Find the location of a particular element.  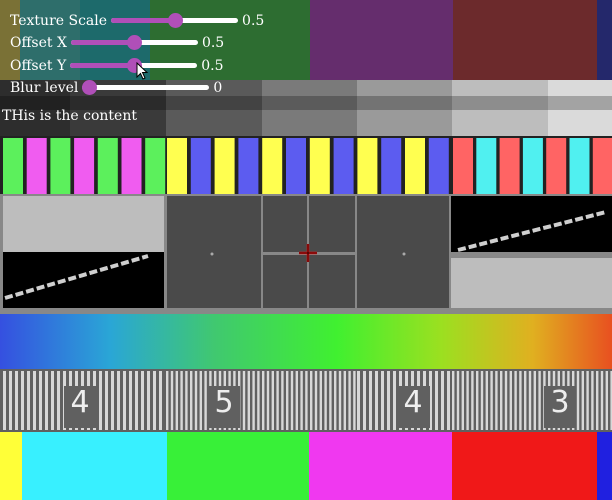

offset-y-control: Offset Y 0.5 is located at coordinates (116, 66).